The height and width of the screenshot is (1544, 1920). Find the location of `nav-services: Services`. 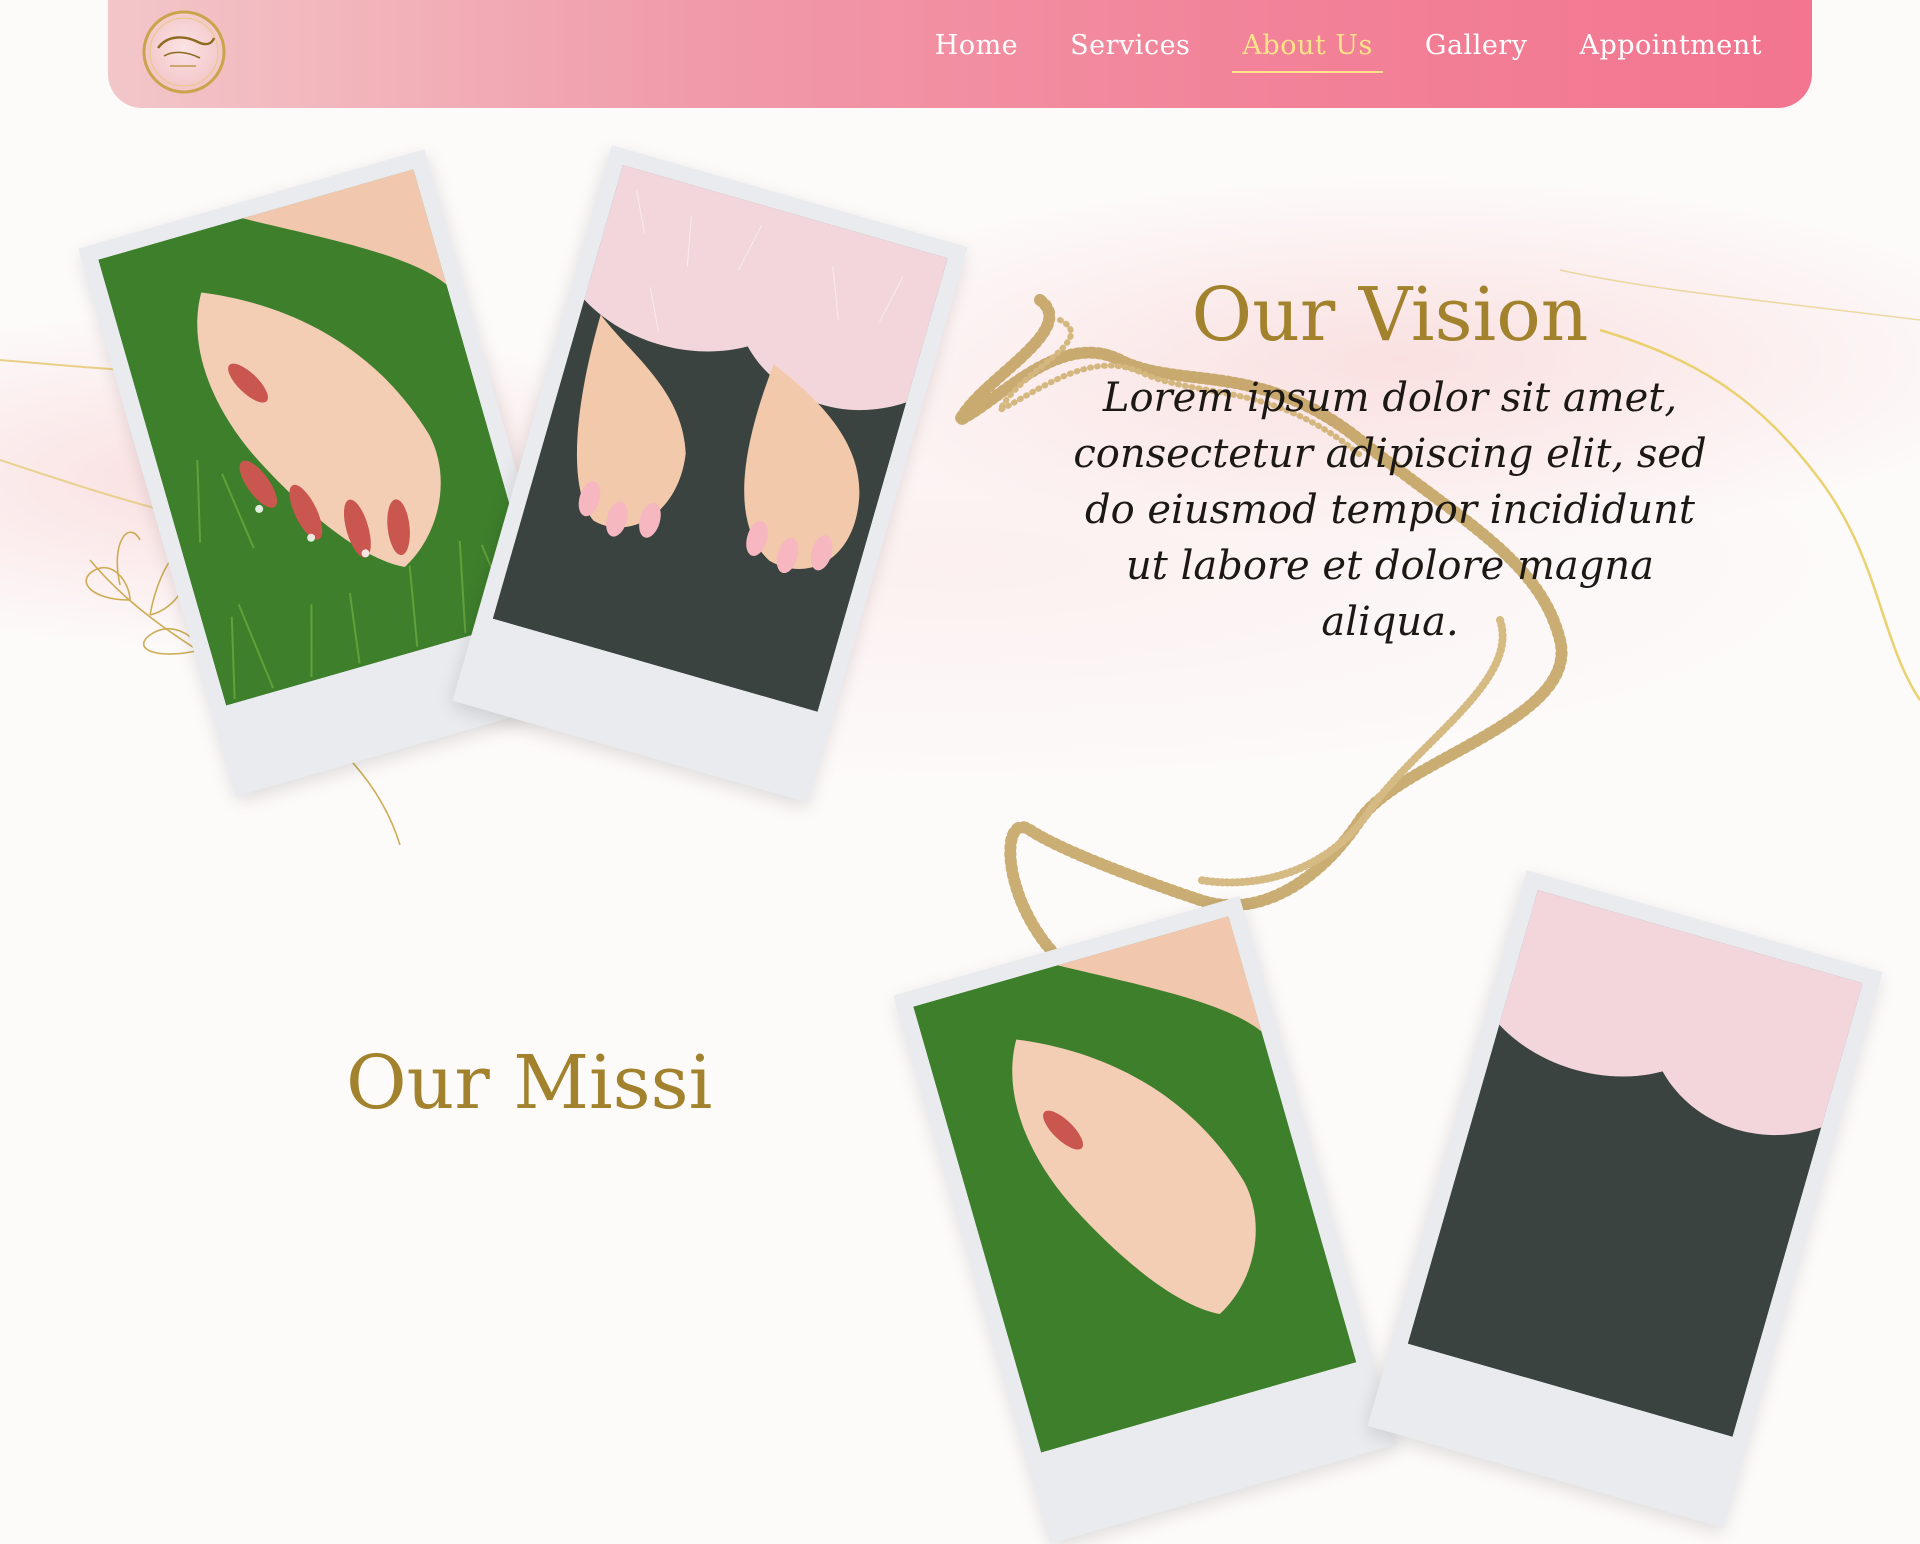

nav-services: Services is located at coordinates (1130, 51).